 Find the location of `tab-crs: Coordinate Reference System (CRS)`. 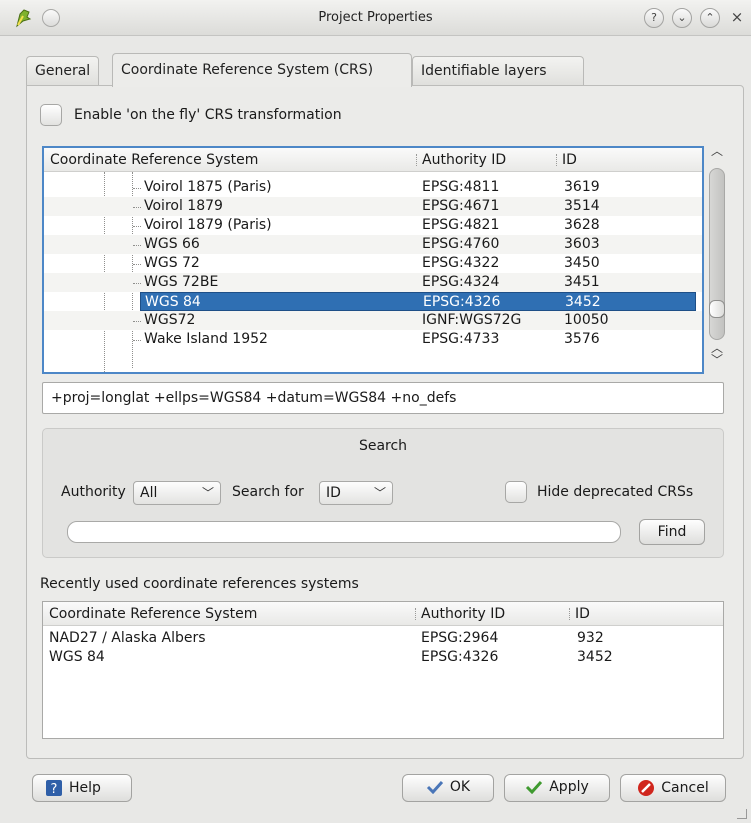

tab-crs: Coordinate Reference System (CRS) is located at coordinates (262, 70).